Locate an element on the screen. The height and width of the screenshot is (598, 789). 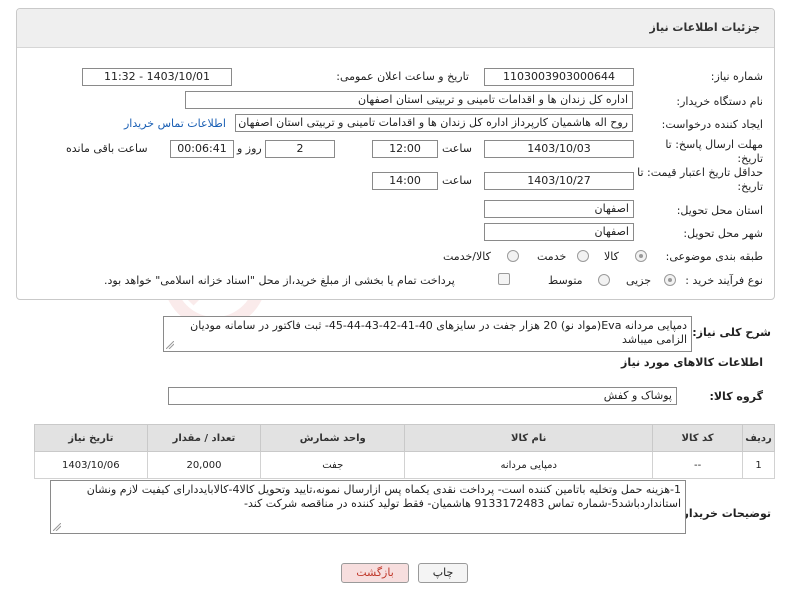
validity-label: حداقل تاریخ اعتبار قیمت: تا is located at coordinates (700, 172).